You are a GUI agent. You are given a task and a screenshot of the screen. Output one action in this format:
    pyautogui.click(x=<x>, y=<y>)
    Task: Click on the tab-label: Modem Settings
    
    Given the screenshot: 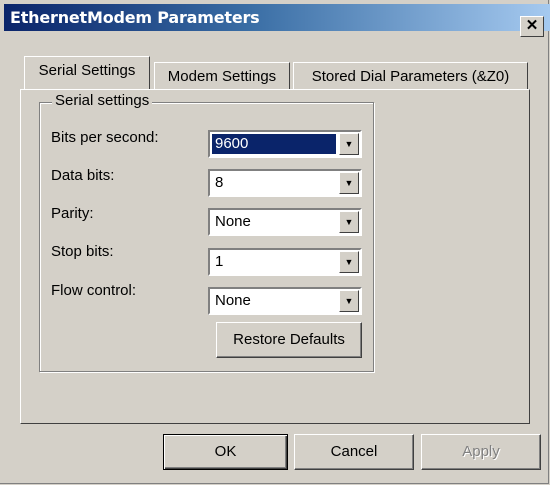 What is the action you would take?
    pyautogui.click(x=222, y=76)
    